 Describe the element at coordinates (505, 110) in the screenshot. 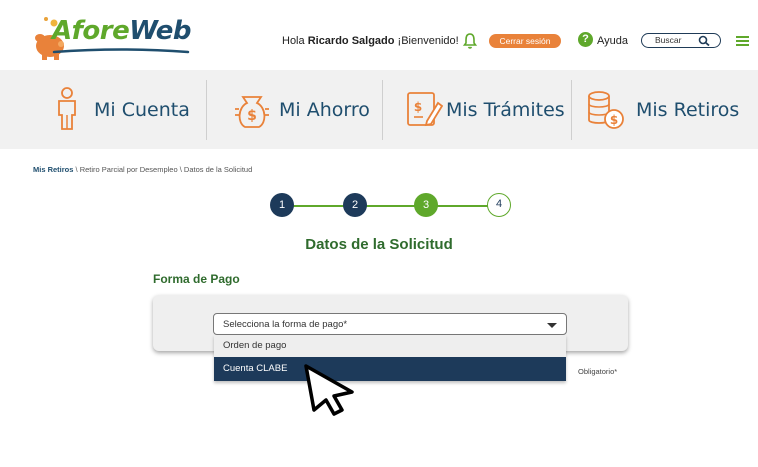

I see `nav-label-mis-tramites: Mis Trámites` at that location.